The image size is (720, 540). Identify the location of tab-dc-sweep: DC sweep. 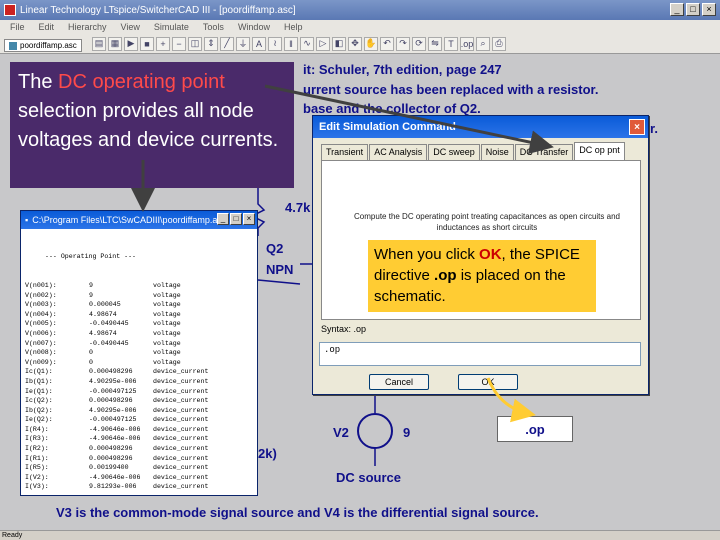
(454, 152).